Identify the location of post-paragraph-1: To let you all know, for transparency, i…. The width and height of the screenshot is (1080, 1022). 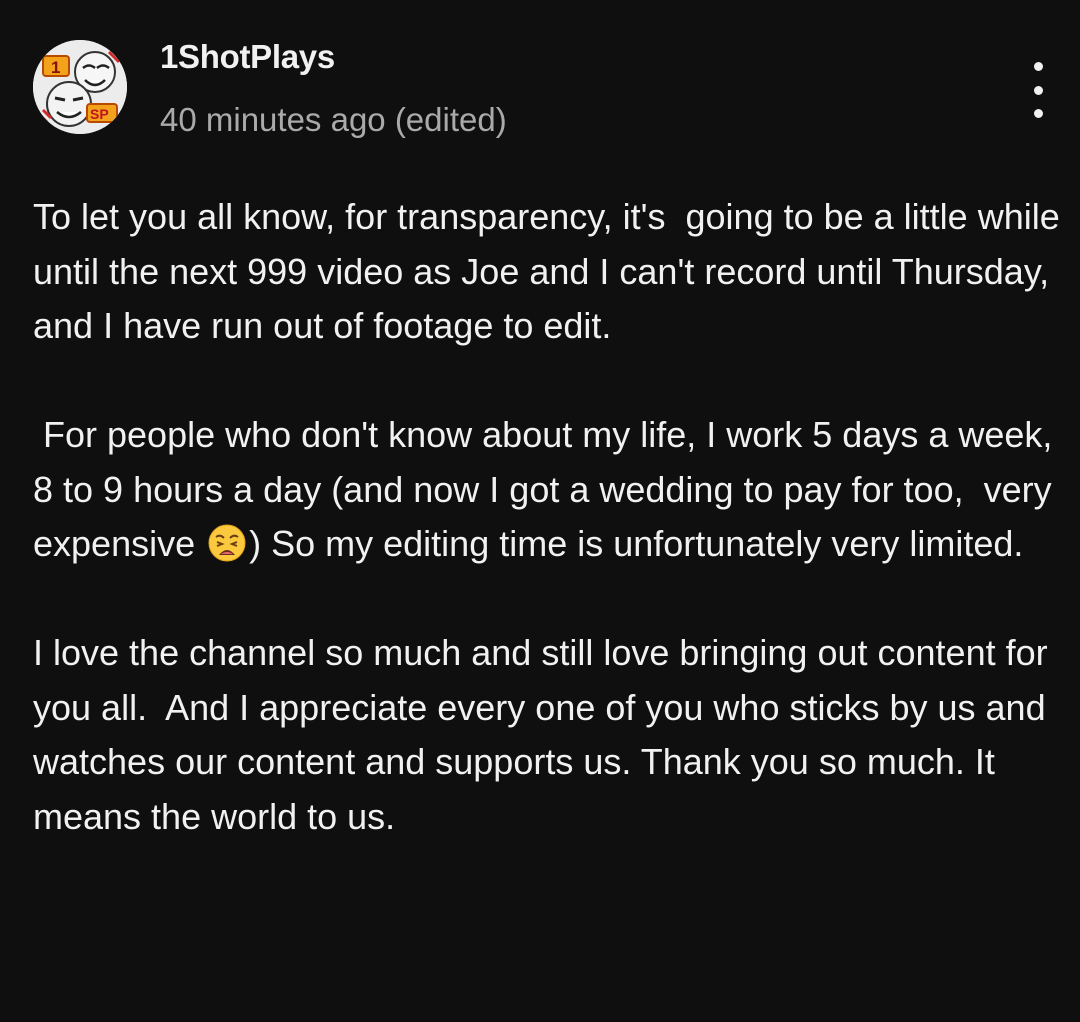
(551, 271).